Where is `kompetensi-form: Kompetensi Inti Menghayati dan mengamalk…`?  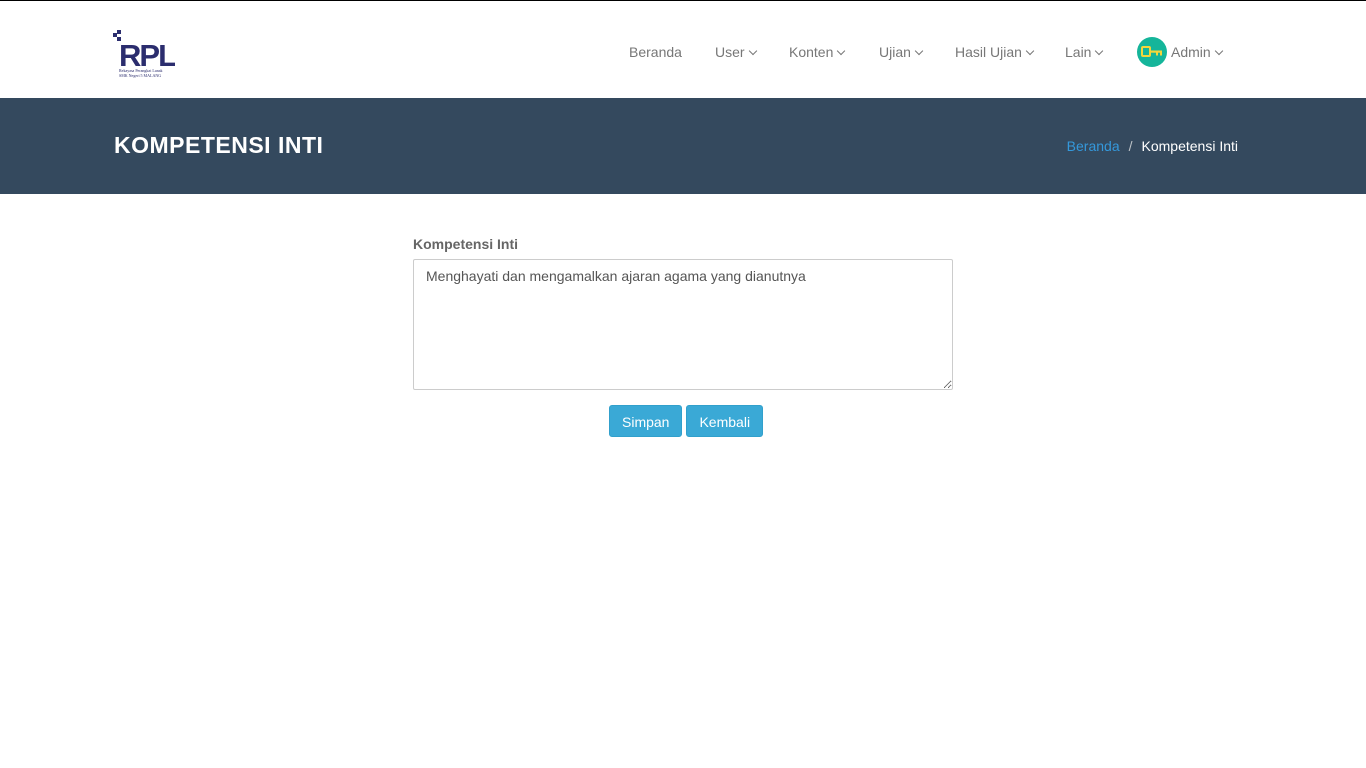
kompetensi-form: Kompetensi Inti Menghayati dan mengamalk… is located at coordinates (683, 313).